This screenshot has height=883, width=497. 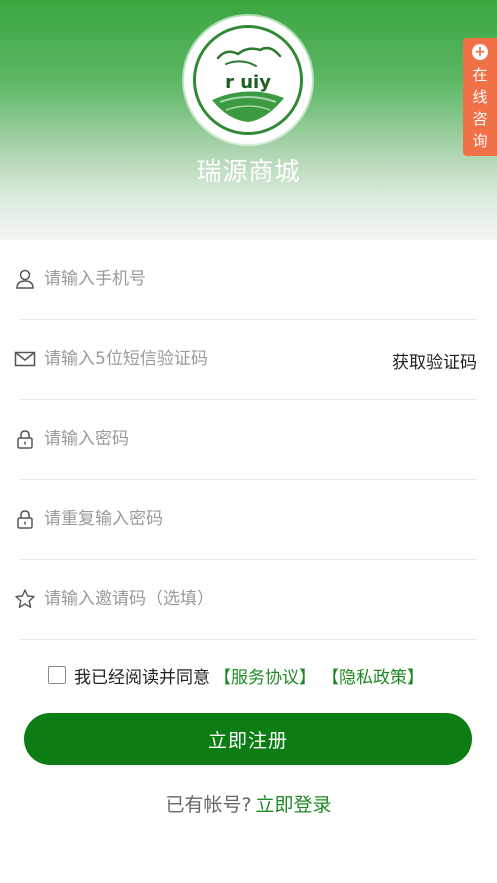 I want to click on user-icon, so click(x=25, y=279).